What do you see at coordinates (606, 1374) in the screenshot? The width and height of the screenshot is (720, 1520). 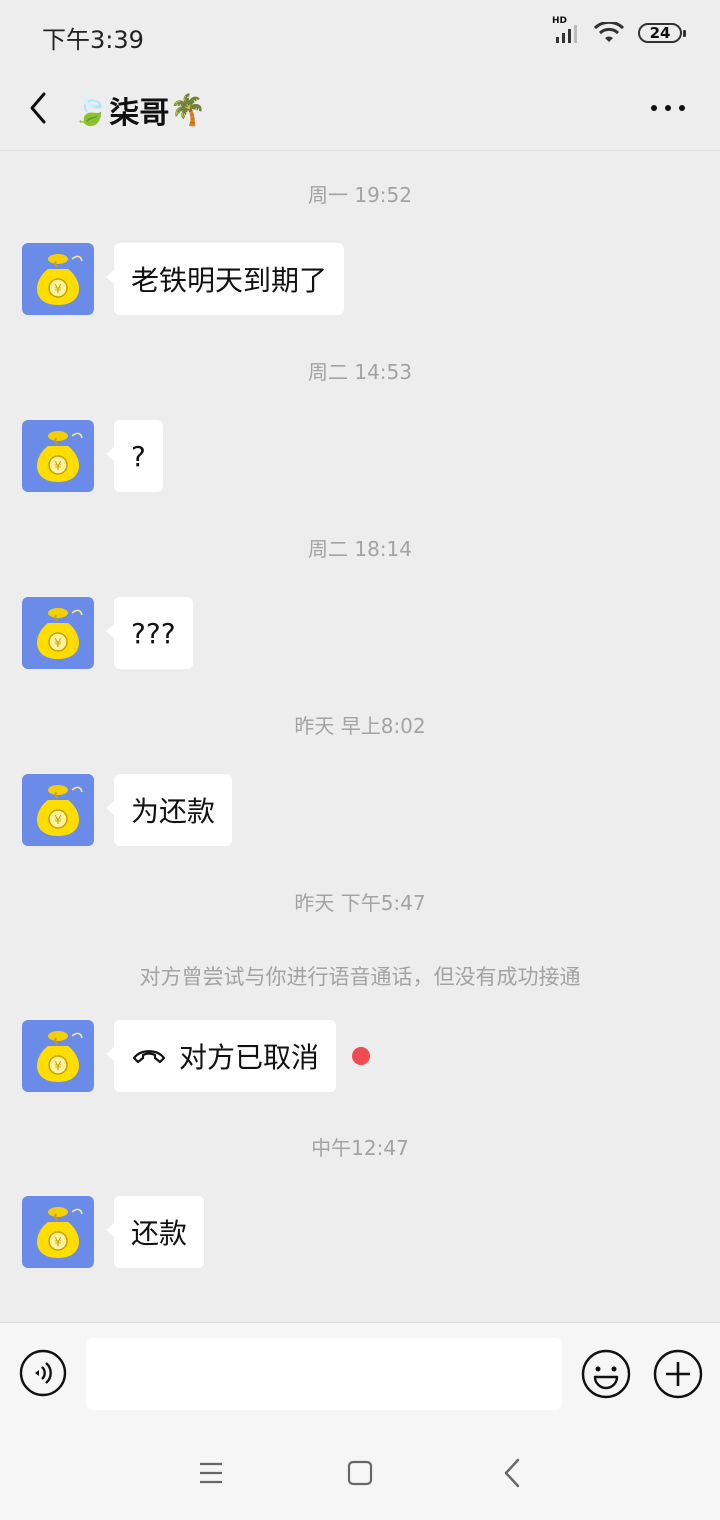 I see `emoji-icon` at bounding box center [606, 1374].